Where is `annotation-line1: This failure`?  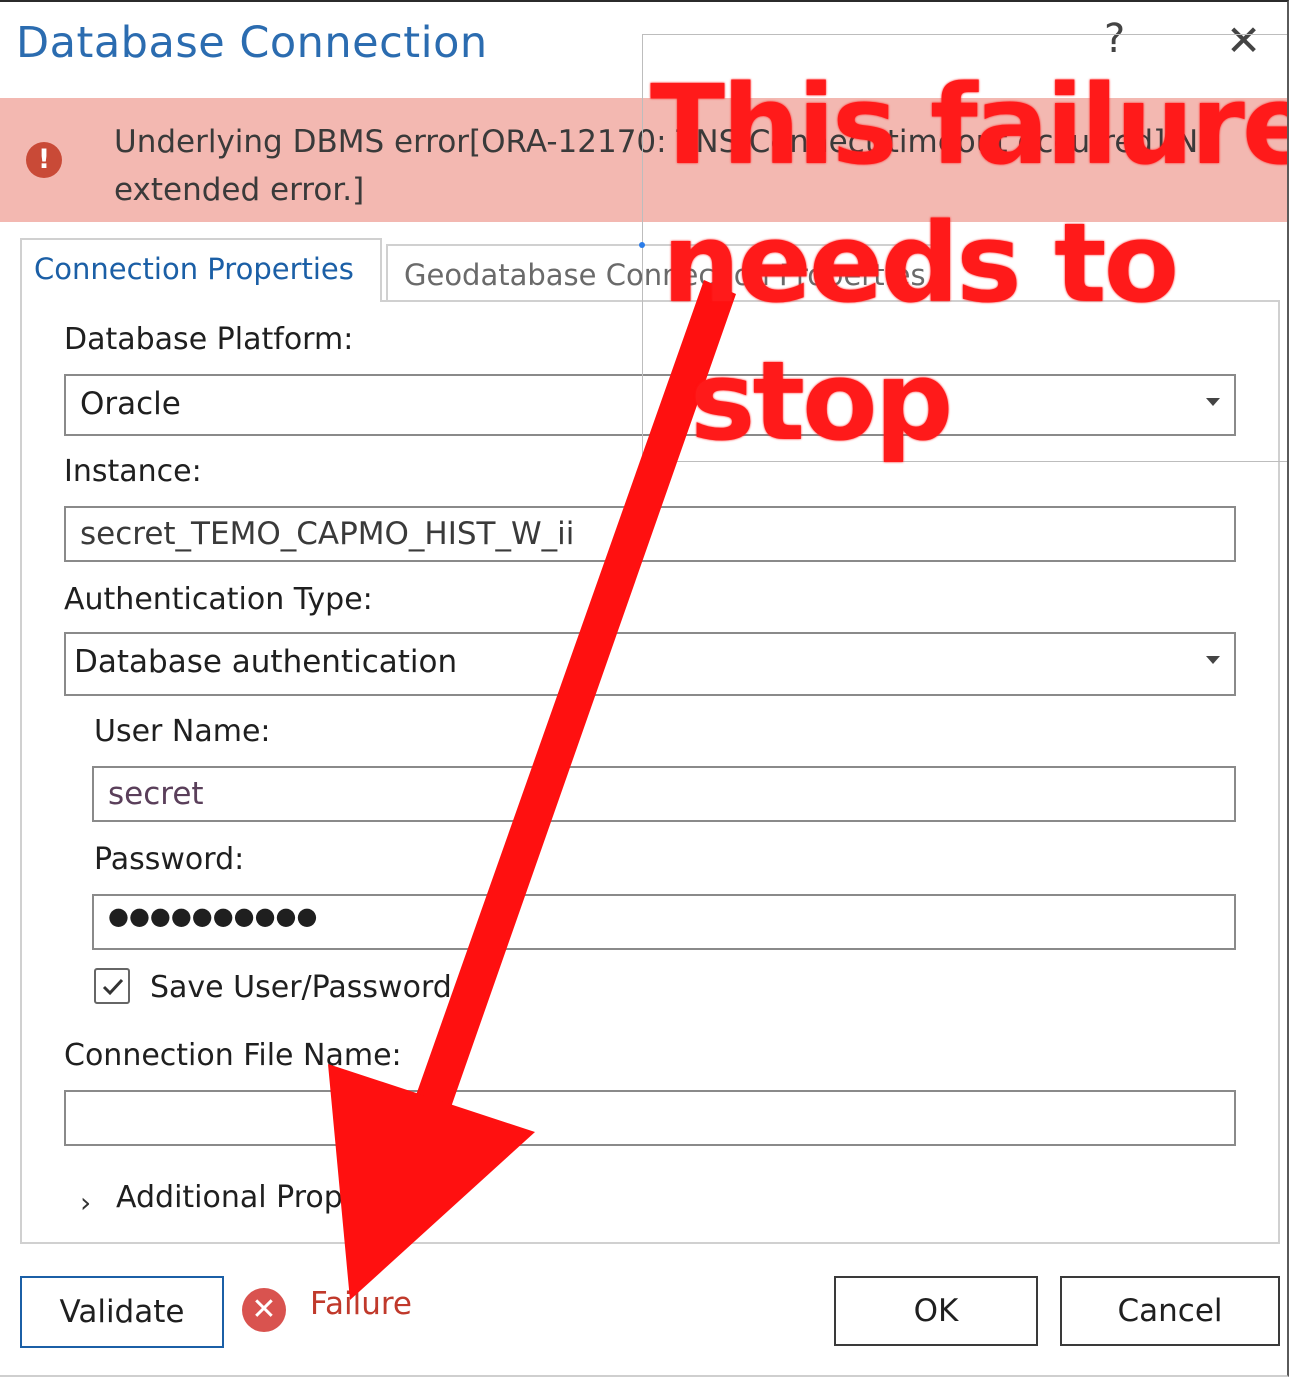 annotation-line1: This failure is located at coordinates (969, 125).